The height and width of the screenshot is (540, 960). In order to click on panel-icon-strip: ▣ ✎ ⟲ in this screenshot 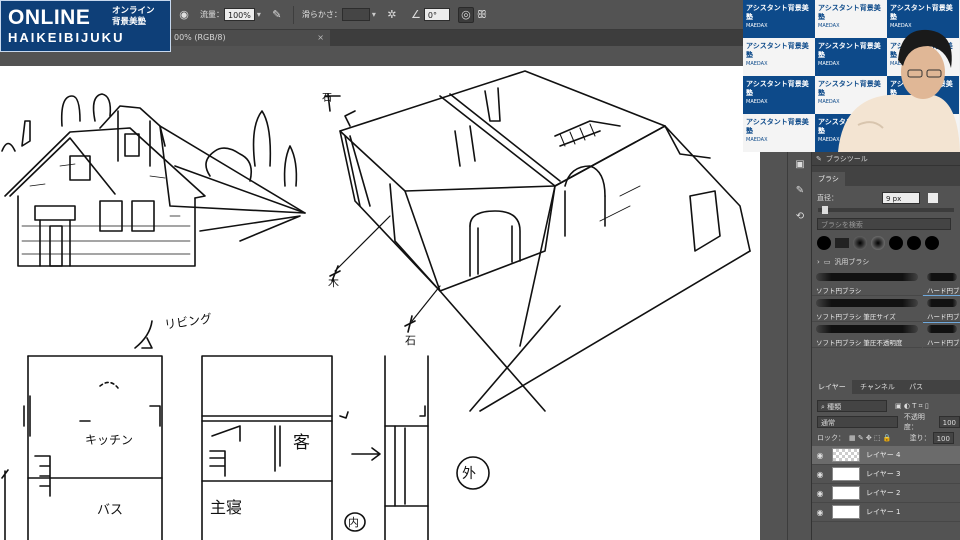, I will do `click(799, 346)`.